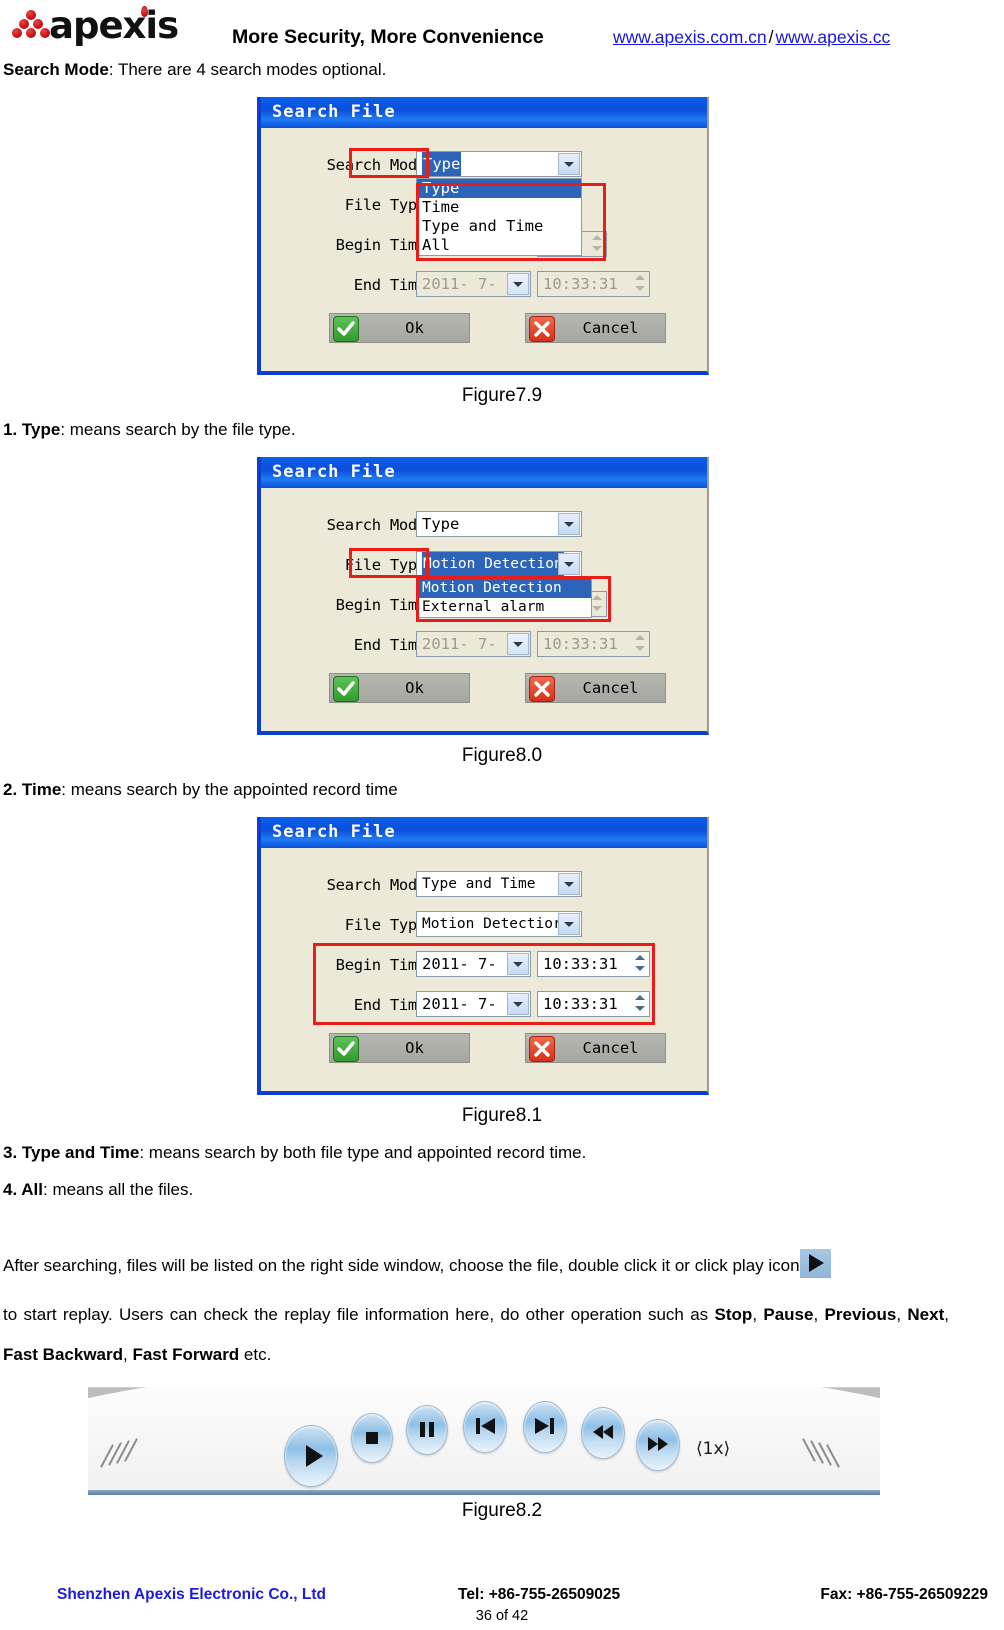  What do you see at coordinates (658, 1445) in the screenshot?
I see `fast-forward-button` at bounding box center [658, 1445].